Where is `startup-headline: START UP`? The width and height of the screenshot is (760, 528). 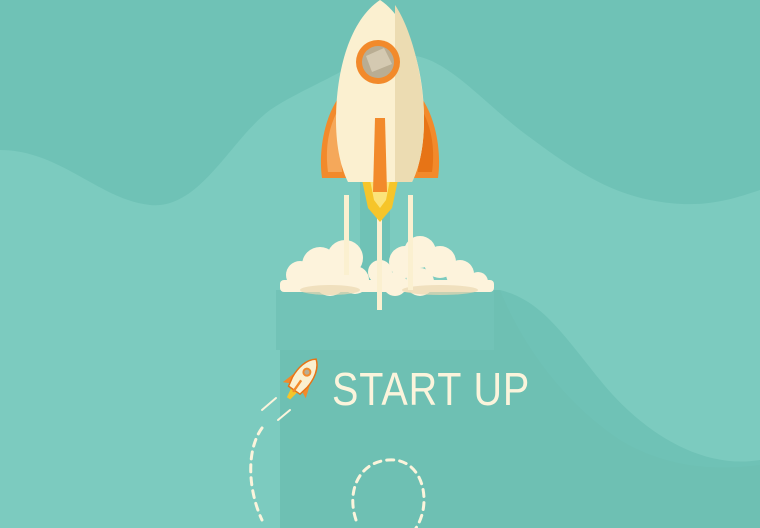 startup-headline: START UP is located at coordinates (431, 389).